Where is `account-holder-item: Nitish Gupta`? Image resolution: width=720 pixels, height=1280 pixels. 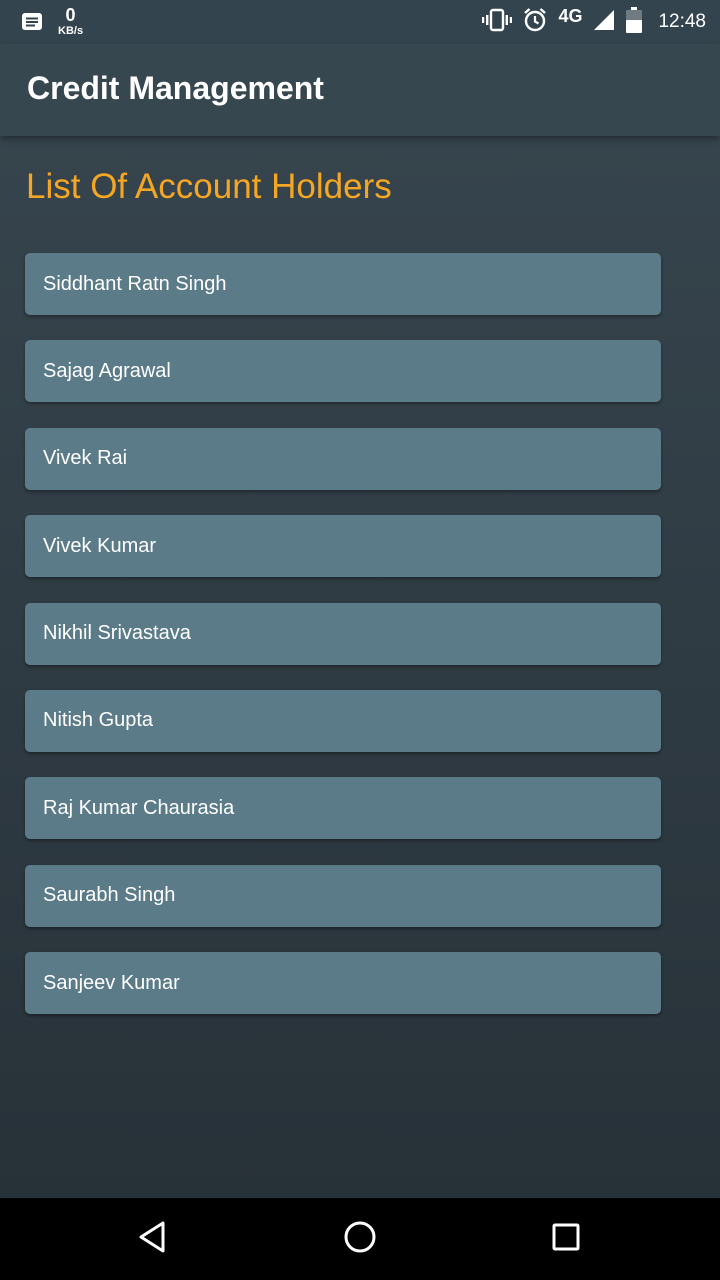 account-holder-item: Nitish Gupta is located at coordinates (343, 720).